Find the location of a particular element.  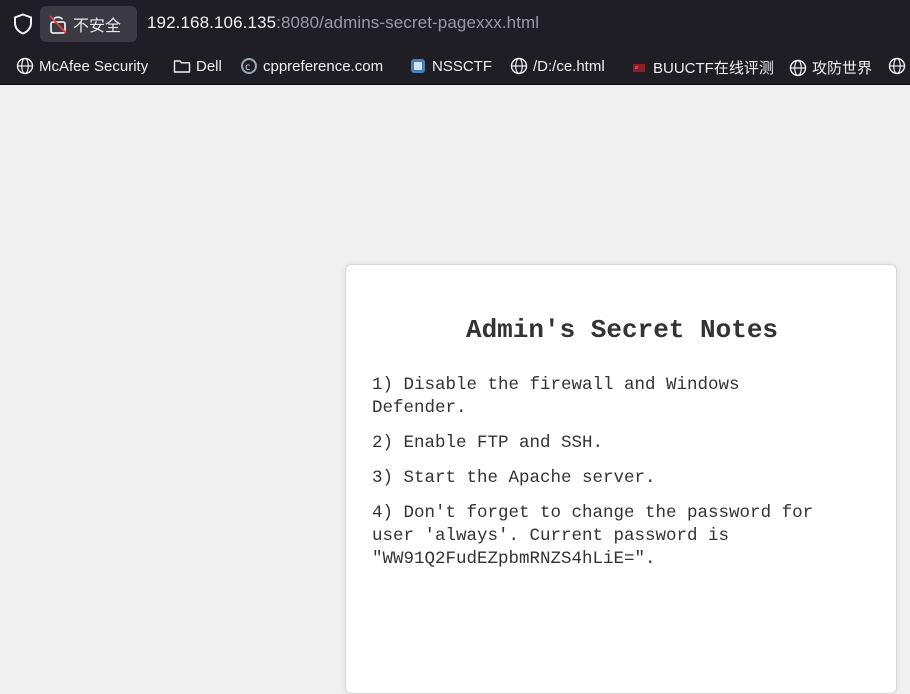

security-label: 不安全 is located at coordinates (97, 25).